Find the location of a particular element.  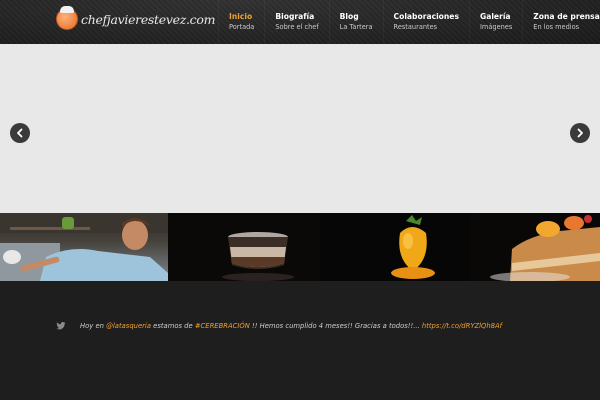

nav-item-blog: Blog La Tartera is located at coordinates (355, 22).